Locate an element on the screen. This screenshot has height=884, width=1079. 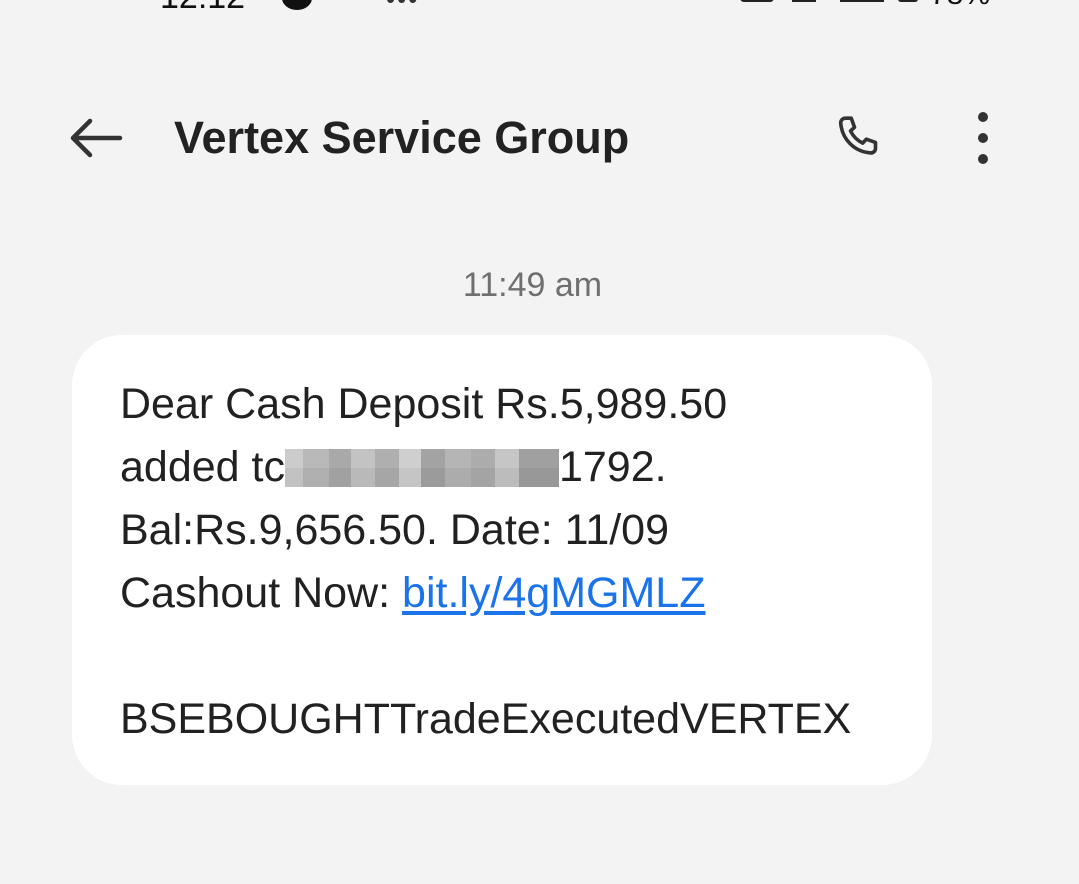
message-line: Cashout Now: bit.ly/4gMGMLZ is located at coordinates (520, 593).